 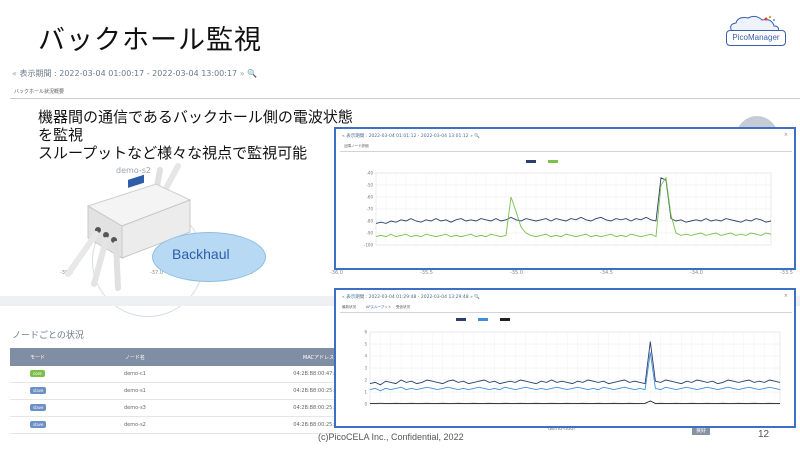 I want to click on tab-neighbor-detail: 近隣ノード詳細, so click(x=356, y=146).